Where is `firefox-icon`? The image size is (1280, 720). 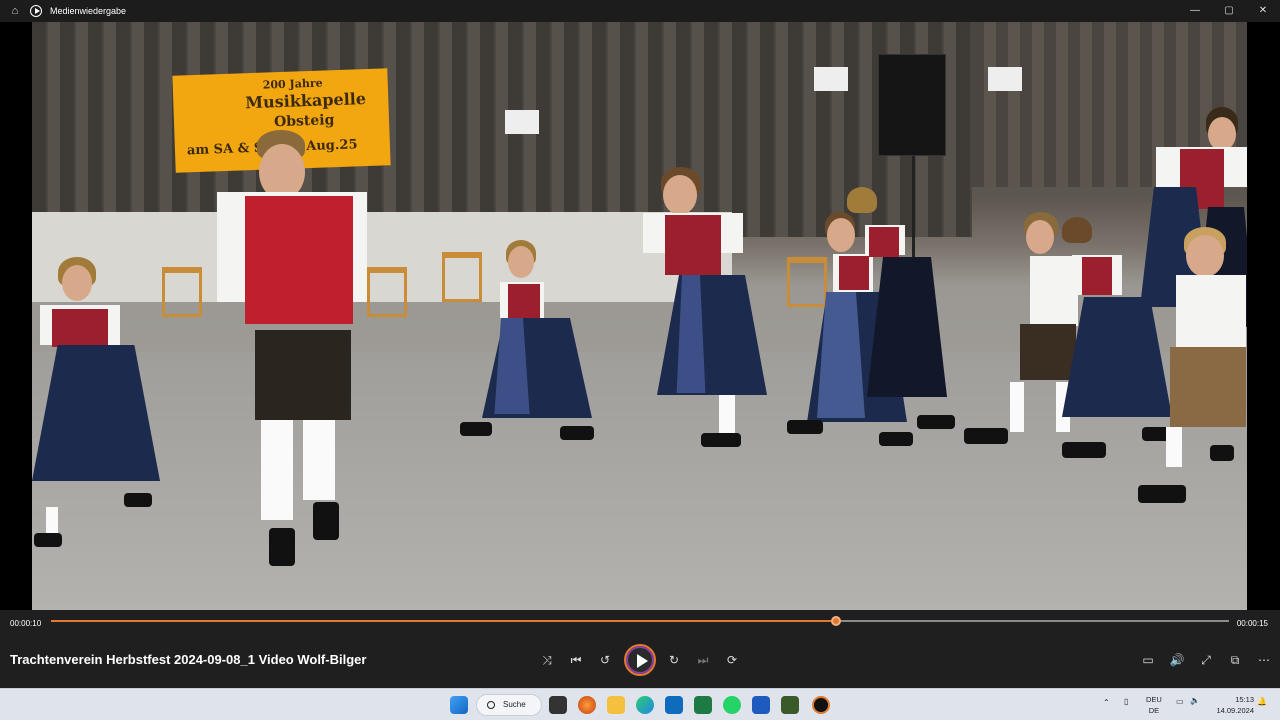
firefox-icon is located at coordinates (587, 705).